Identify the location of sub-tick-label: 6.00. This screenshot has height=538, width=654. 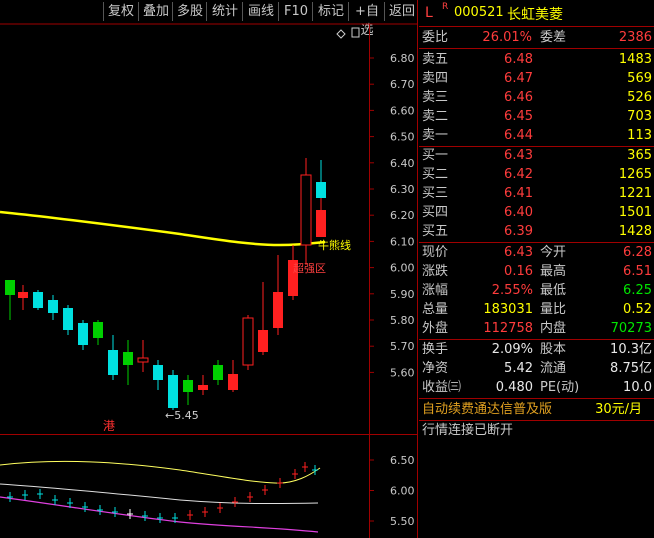
(402, 491).